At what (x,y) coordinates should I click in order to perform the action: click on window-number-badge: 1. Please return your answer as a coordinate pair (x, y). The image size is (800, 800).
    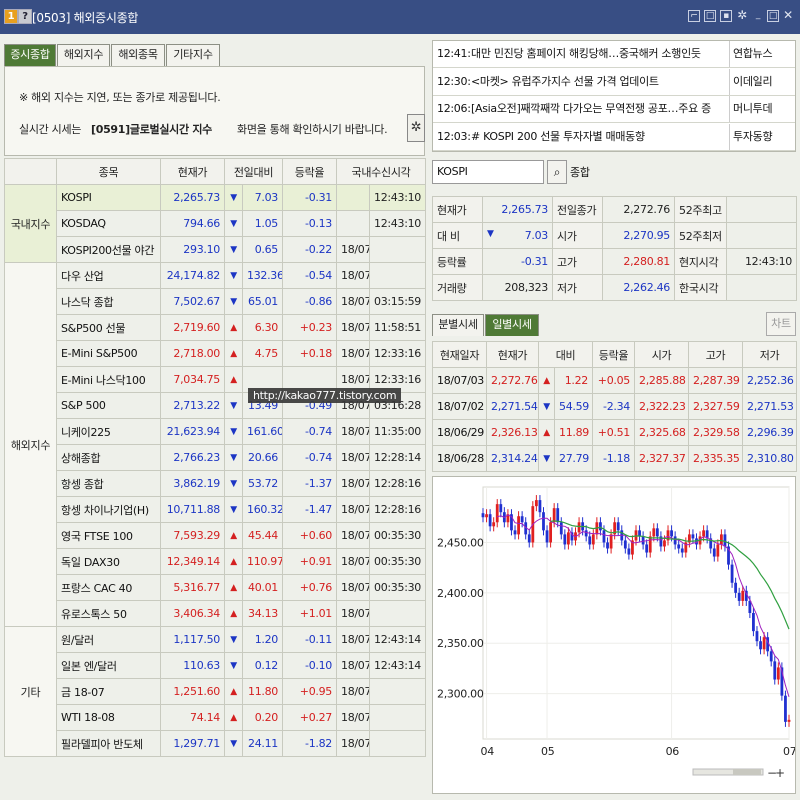
    Looking at the image, I should click on (11, 16).